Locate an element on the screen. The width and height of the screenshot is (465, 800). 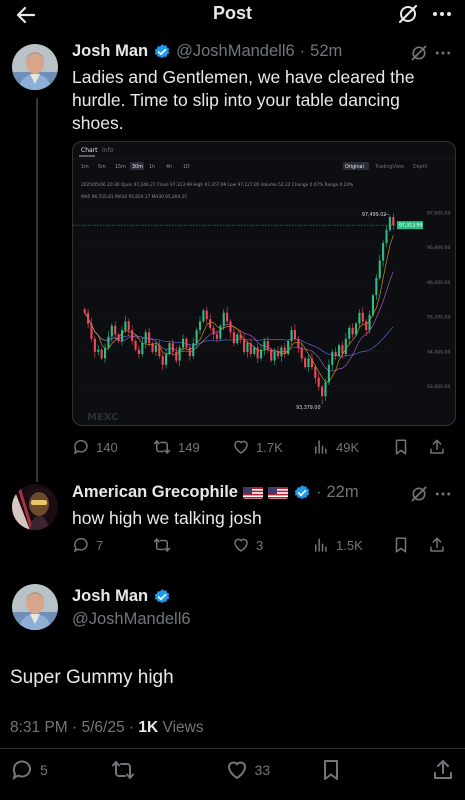
like-button: 1.7K is located at coordinates (272, 447).